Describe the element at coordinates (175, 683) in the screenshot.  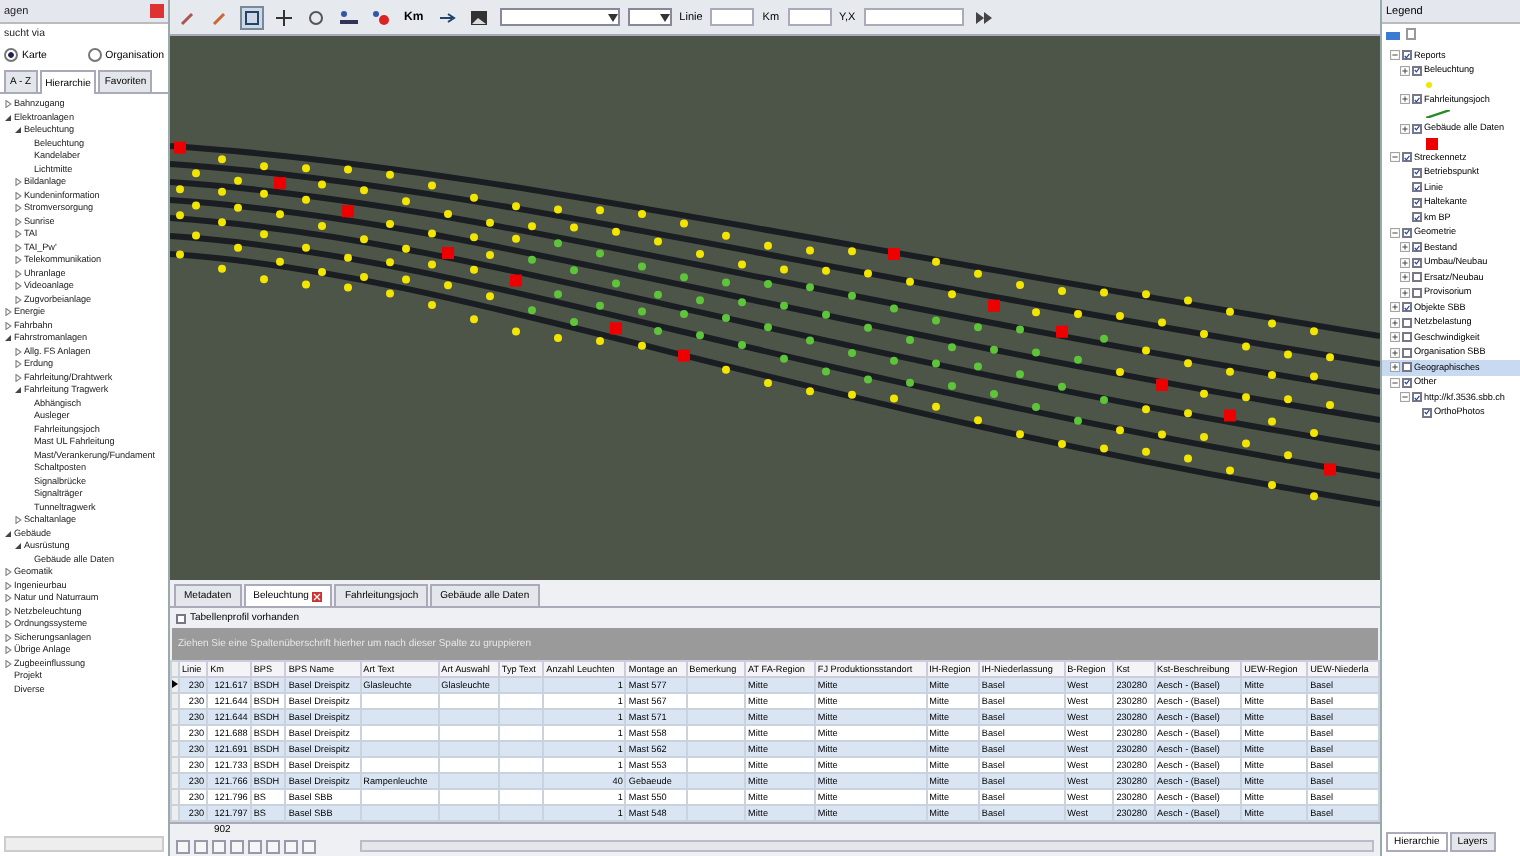
I see `row-pointer-icon` at that location.